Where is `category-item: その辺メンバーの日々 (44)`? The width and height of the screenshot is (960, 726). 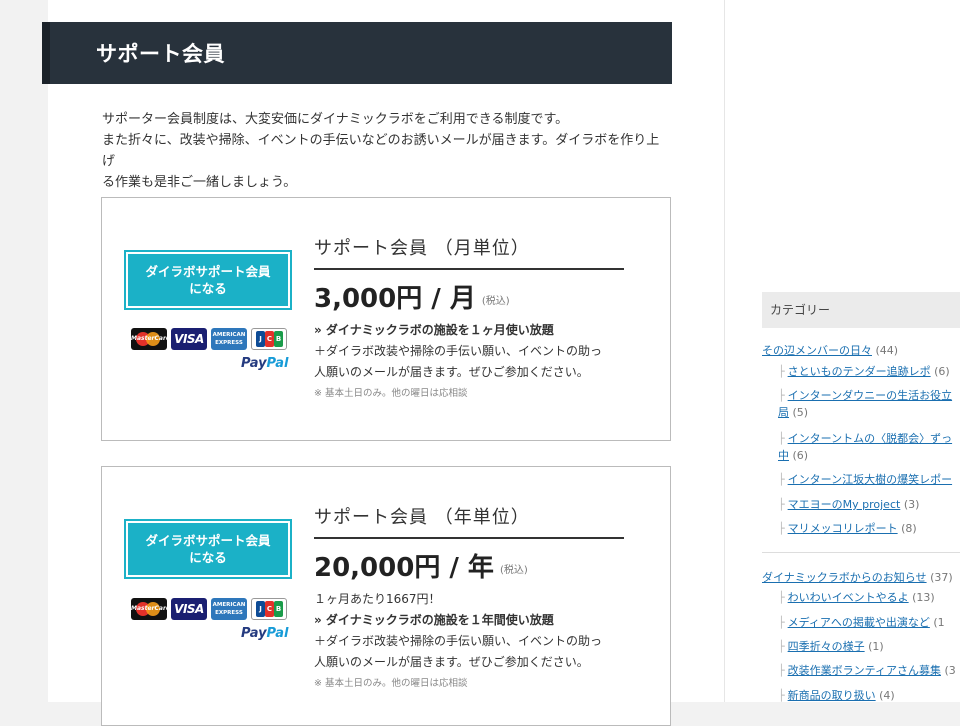
category-item: その辺メンバーの日々 (44) is located at coordinates (830, 350).